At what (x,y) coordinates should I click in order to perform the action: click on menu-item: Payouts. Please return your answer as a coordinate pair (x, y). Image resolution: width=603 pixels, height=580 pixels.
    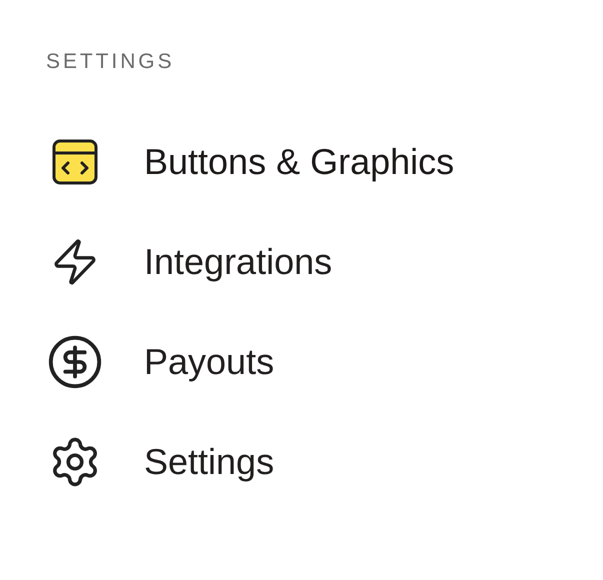
    Looking at the image, I should click on (209, 362).